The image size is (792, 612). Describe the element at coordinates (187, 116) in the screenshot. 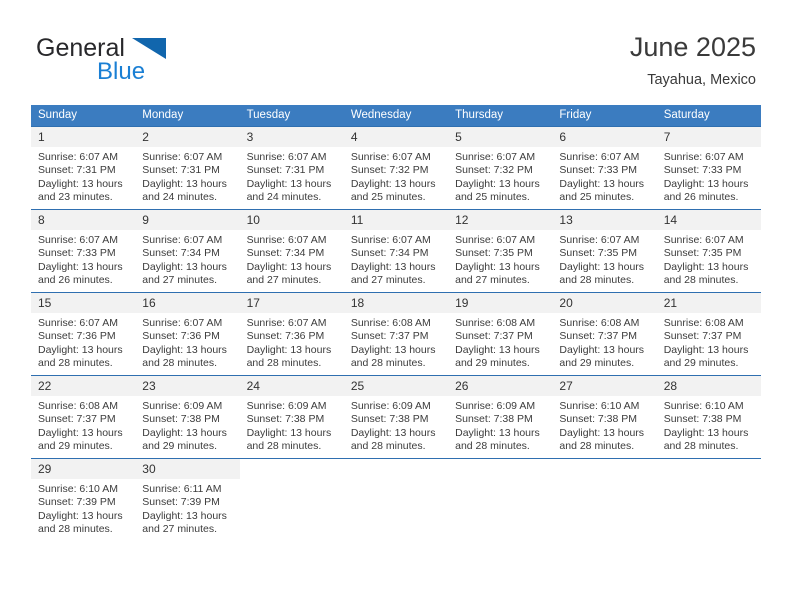

I see `weekday-header-monday: Monday` at that location.